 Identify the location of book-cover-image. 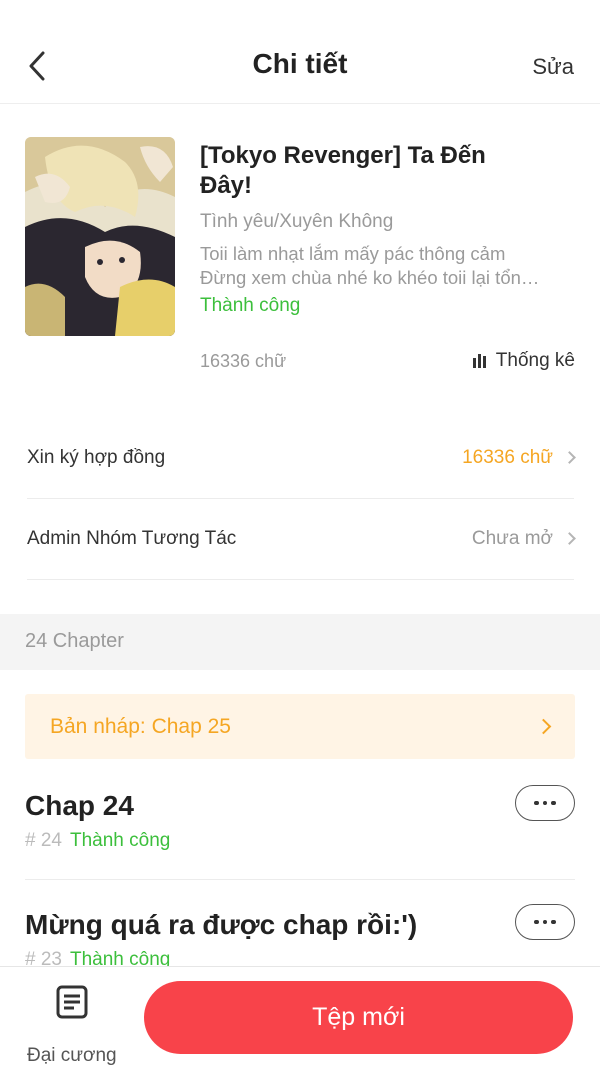
(100, 236).